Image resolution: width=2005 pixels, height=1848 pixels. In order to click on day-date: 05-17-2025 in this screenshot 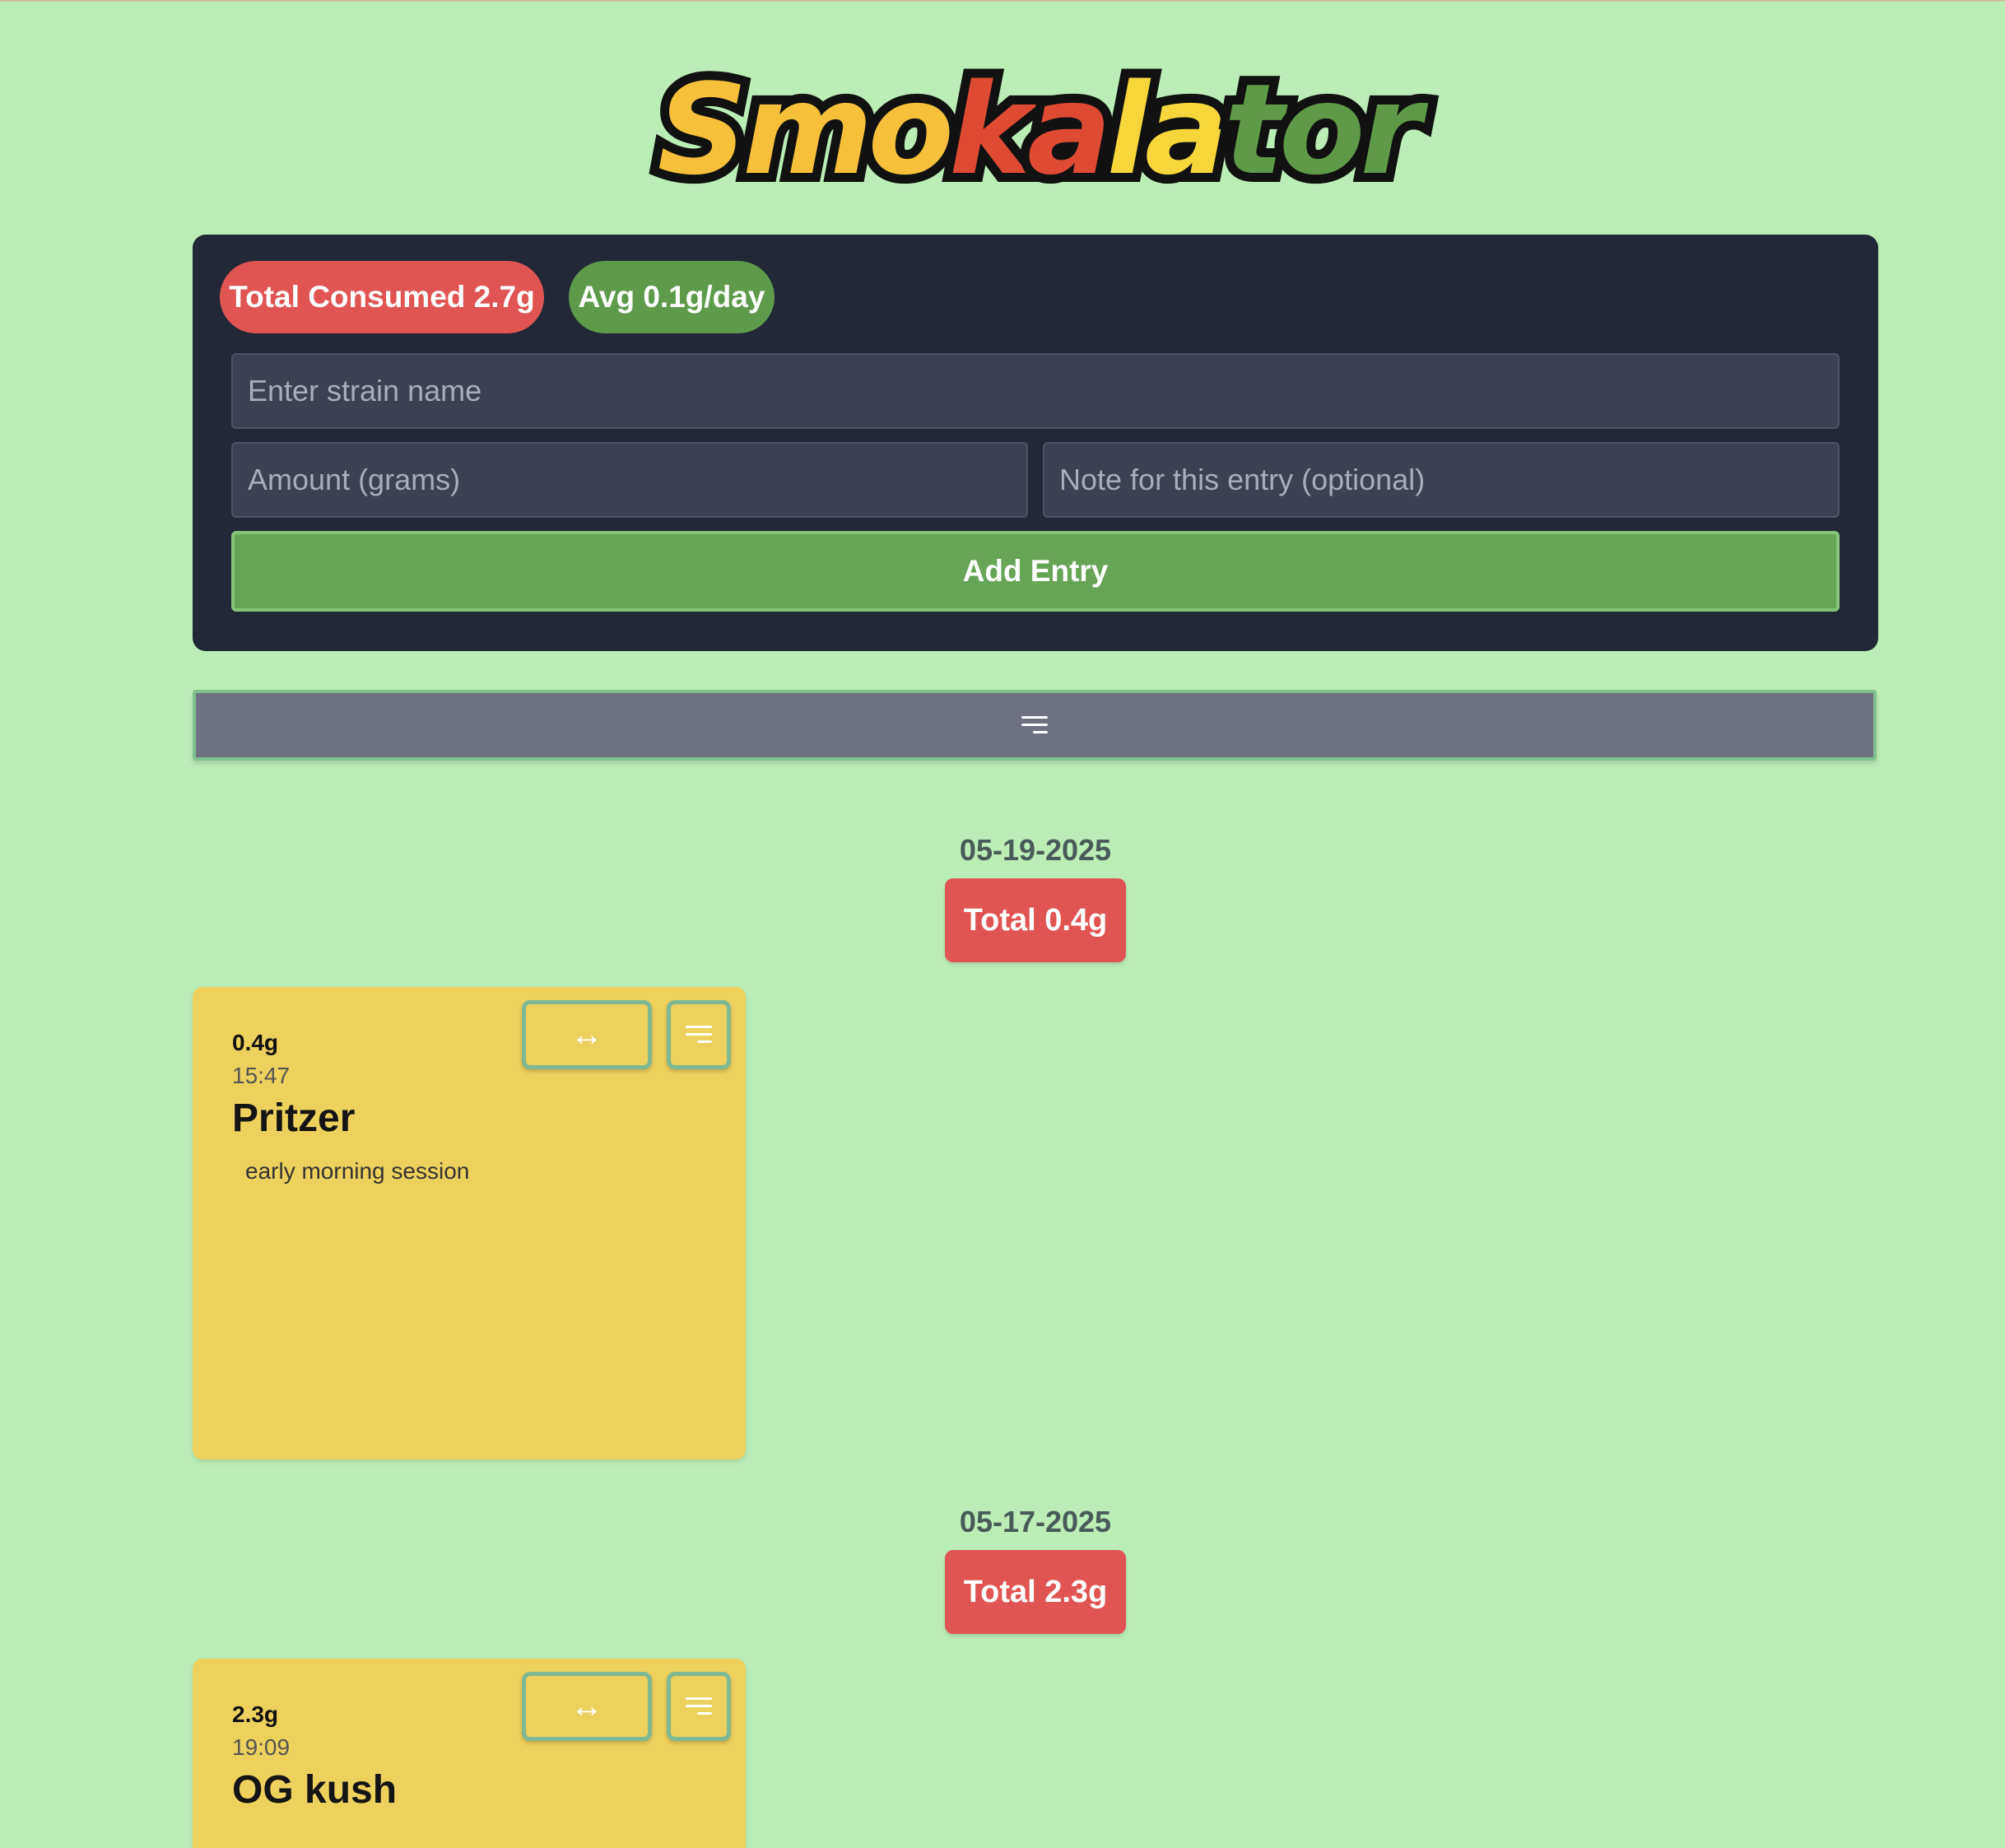, I will do `click(1035, 1522)`.